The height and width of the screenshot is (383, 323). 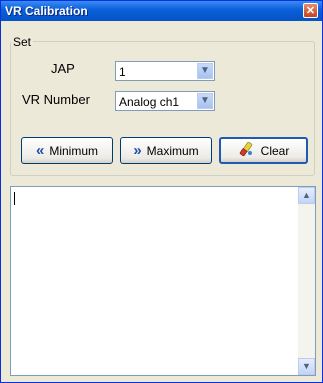 I want to click on vertical-scrollbar: ▲ ▼, so click(x=306, y=281).